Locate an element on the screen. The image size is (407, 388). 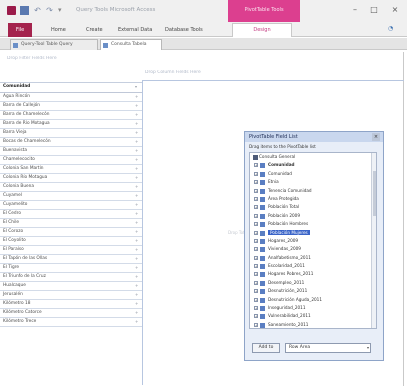
field-item: + Población Total is located at coordinates (313, 207).